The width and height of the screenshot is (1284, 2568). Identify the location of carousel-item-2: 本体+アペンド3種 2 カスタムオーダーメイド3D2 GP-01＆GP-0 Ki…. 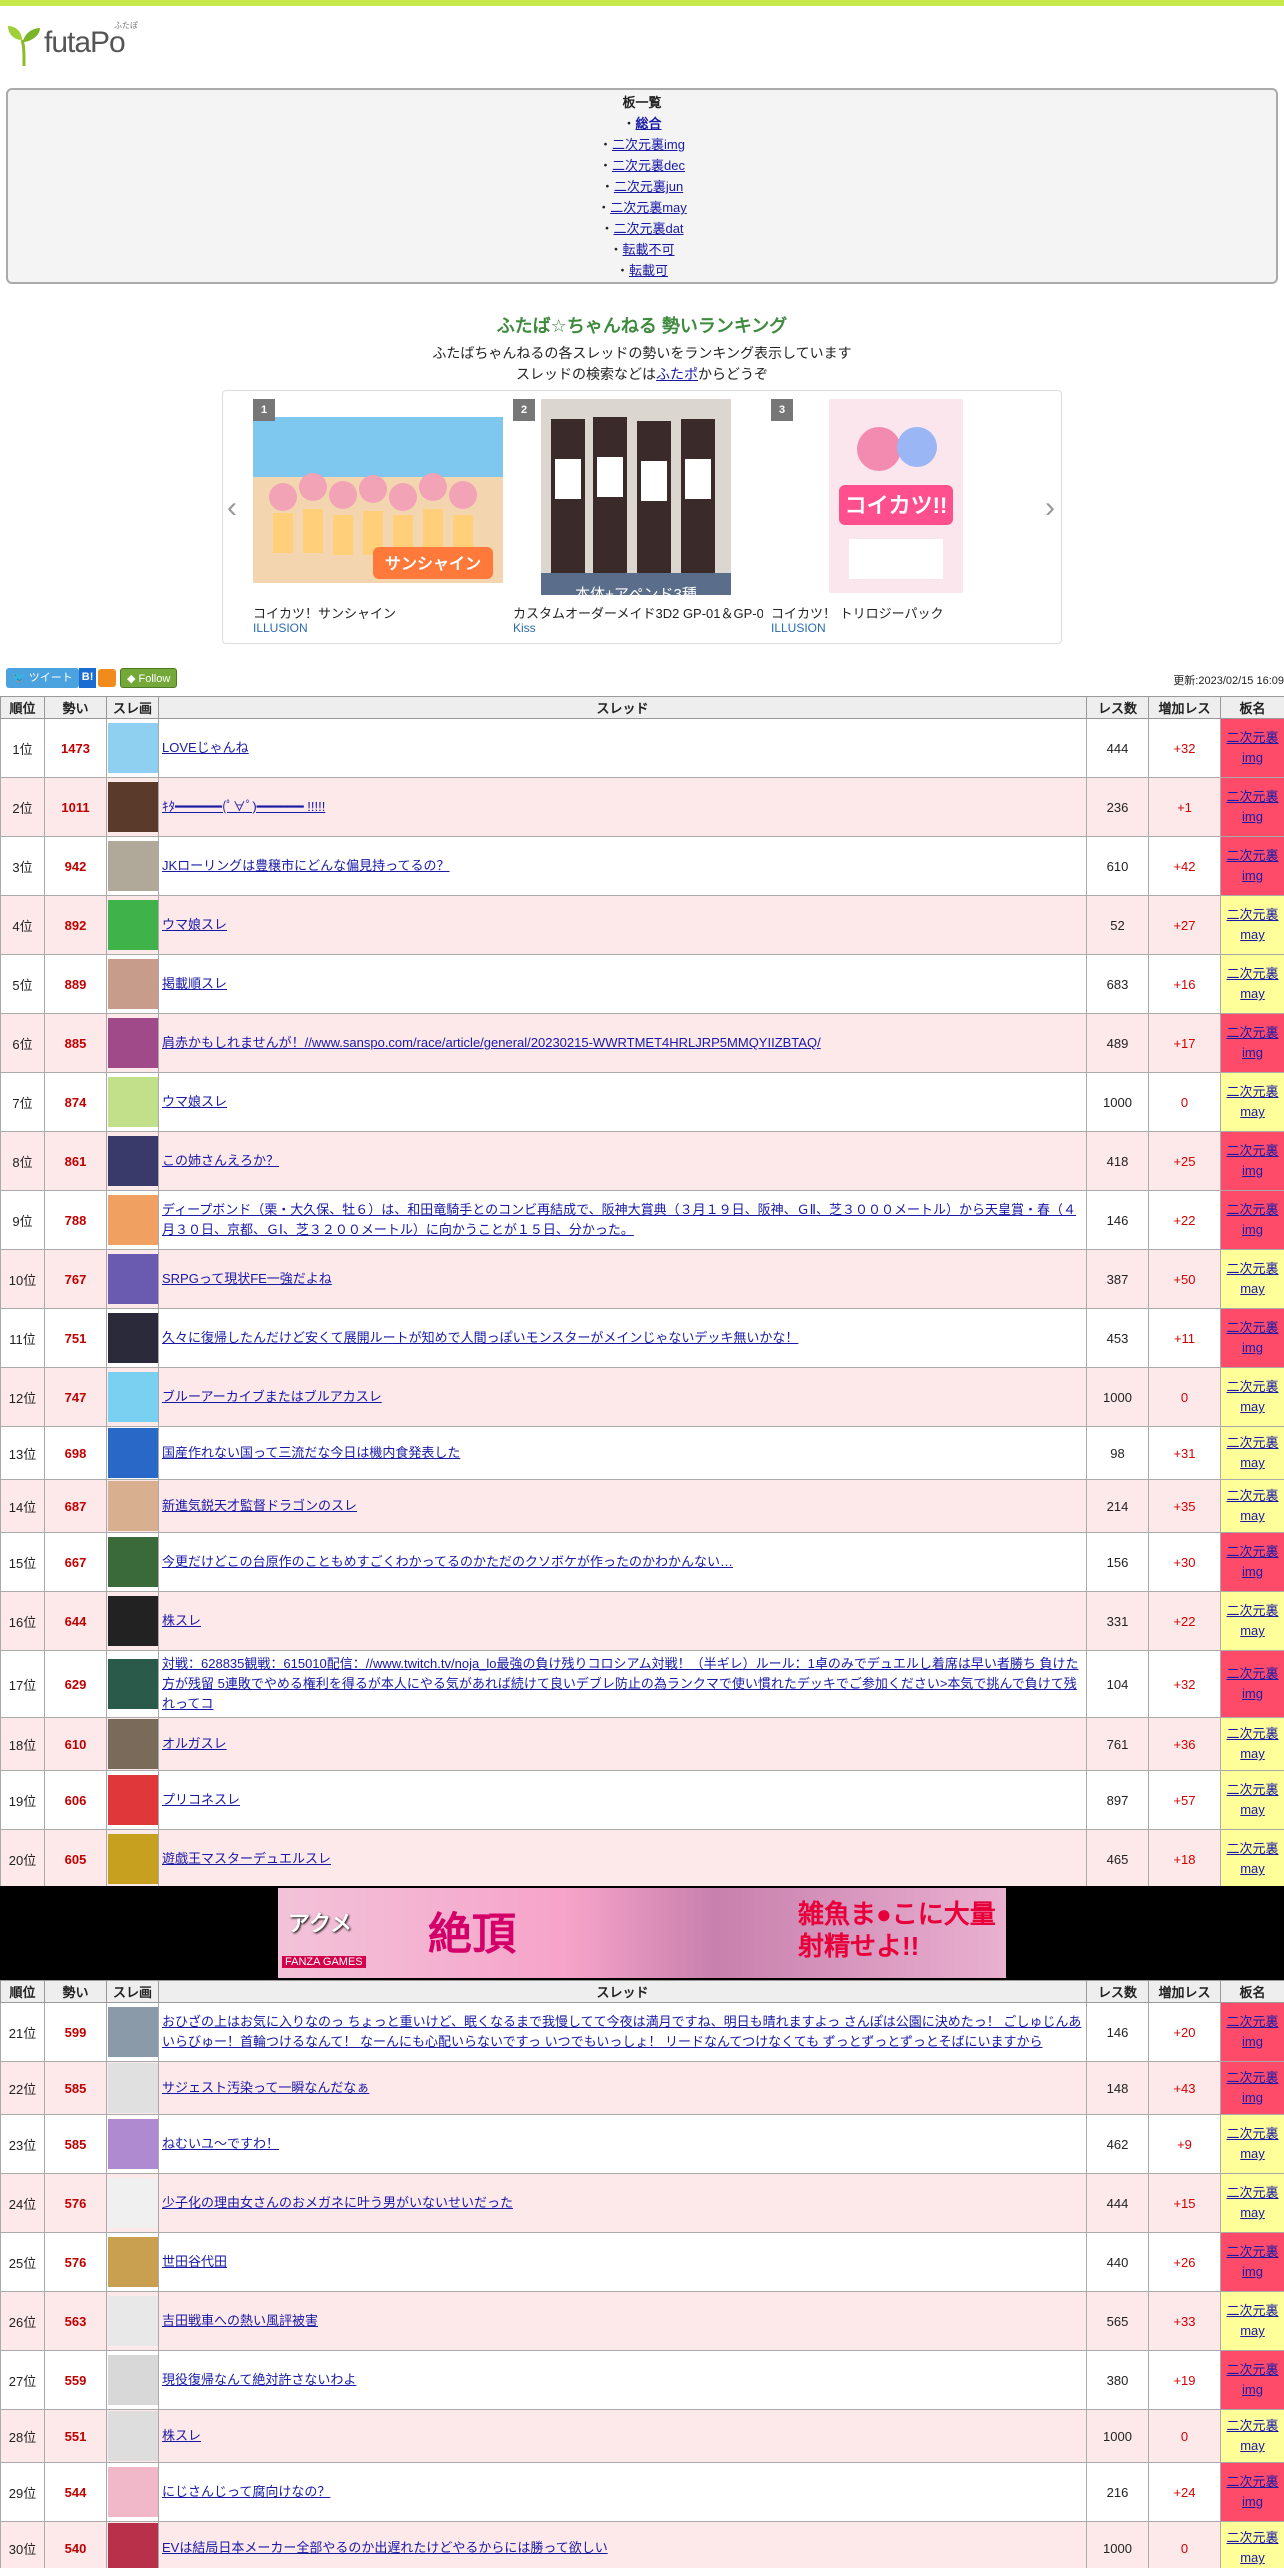
(638, 519).